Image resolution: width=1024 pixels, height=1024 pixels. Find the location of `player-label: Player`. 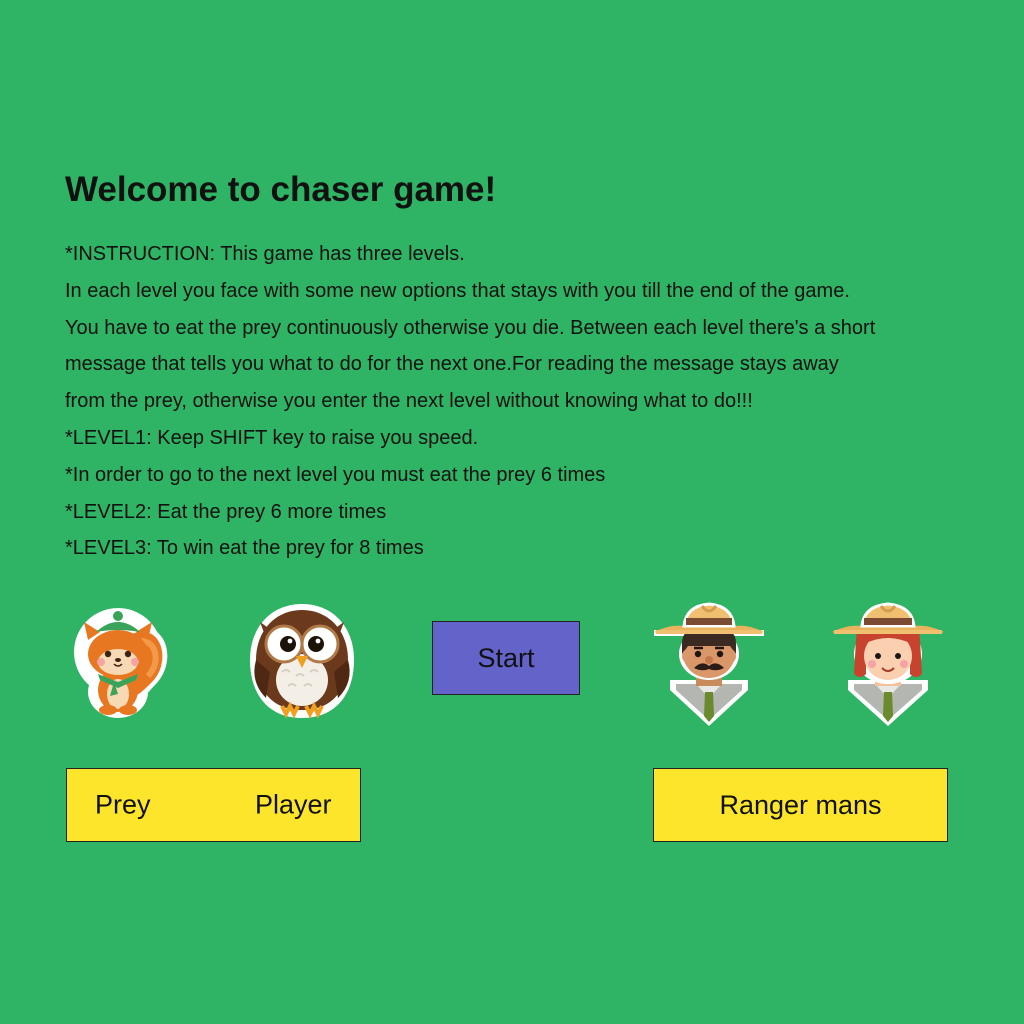

player-label: Player is located at coordinates (293, 804).